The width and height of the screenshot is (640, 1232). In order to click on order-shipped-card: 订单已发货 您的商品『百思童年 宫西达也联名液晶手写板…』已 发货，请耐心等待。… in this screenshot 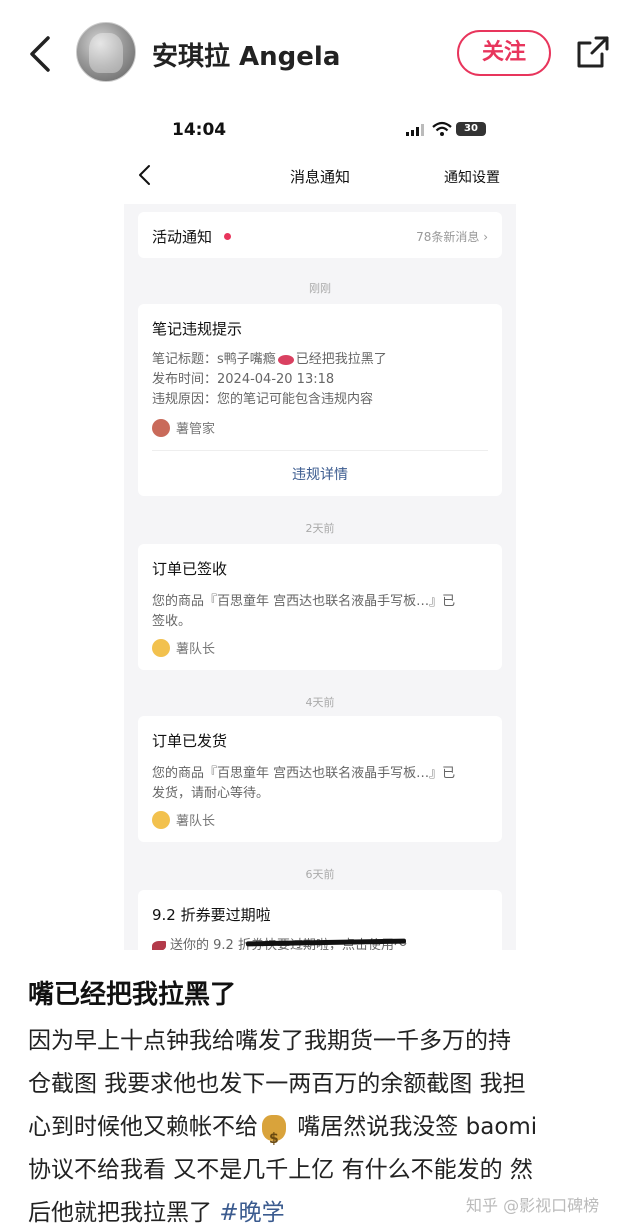, I will do `click(320, 779)`.